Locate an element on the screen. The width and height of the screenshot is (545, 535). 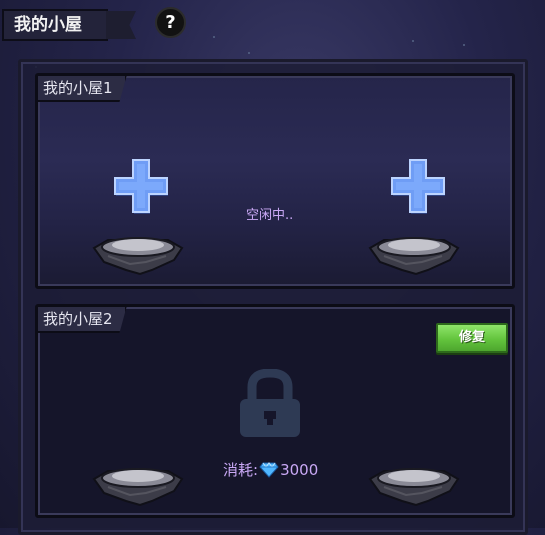
room-label: 我的小屋1 is located at coordinates (82, 89).